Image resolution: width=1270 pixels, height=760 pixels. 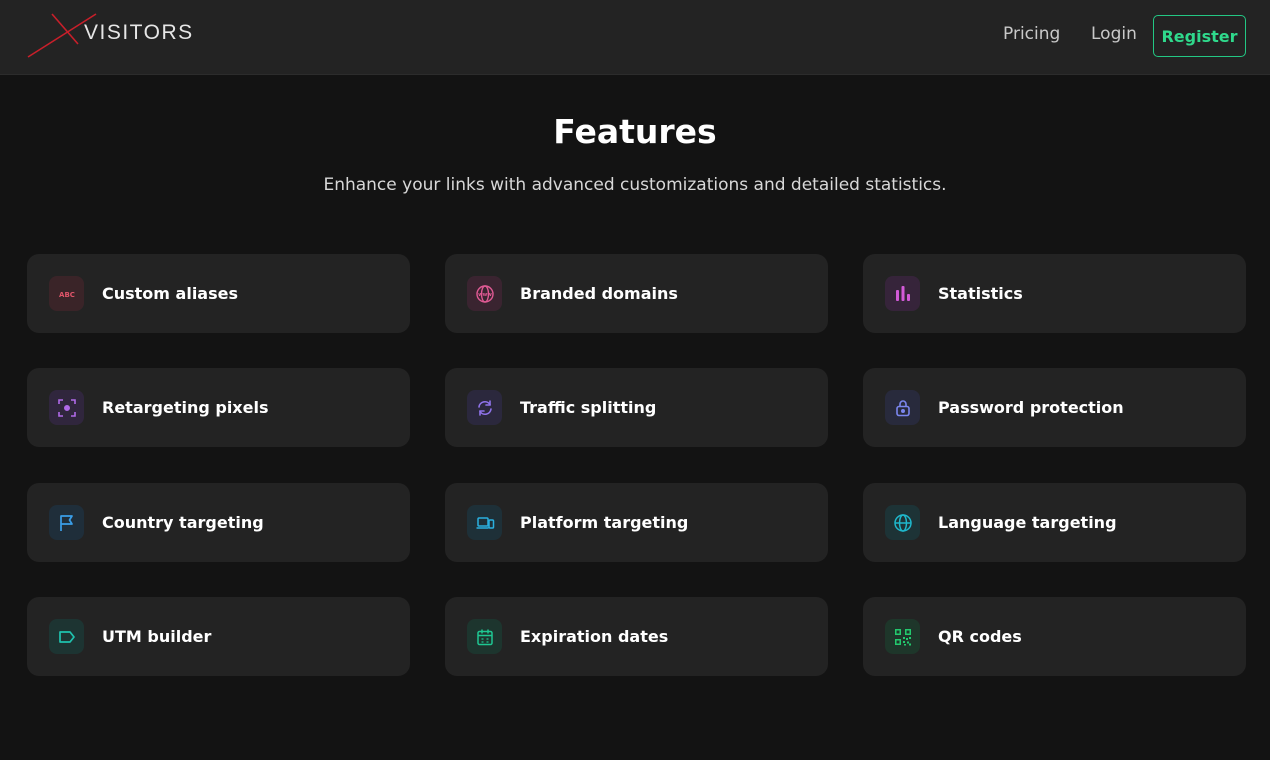 What do you see at coordinates (218, 636) in the screenshot?
I see `feature-card-utm-builder: UTM builder` at bounding box center [218, 636].